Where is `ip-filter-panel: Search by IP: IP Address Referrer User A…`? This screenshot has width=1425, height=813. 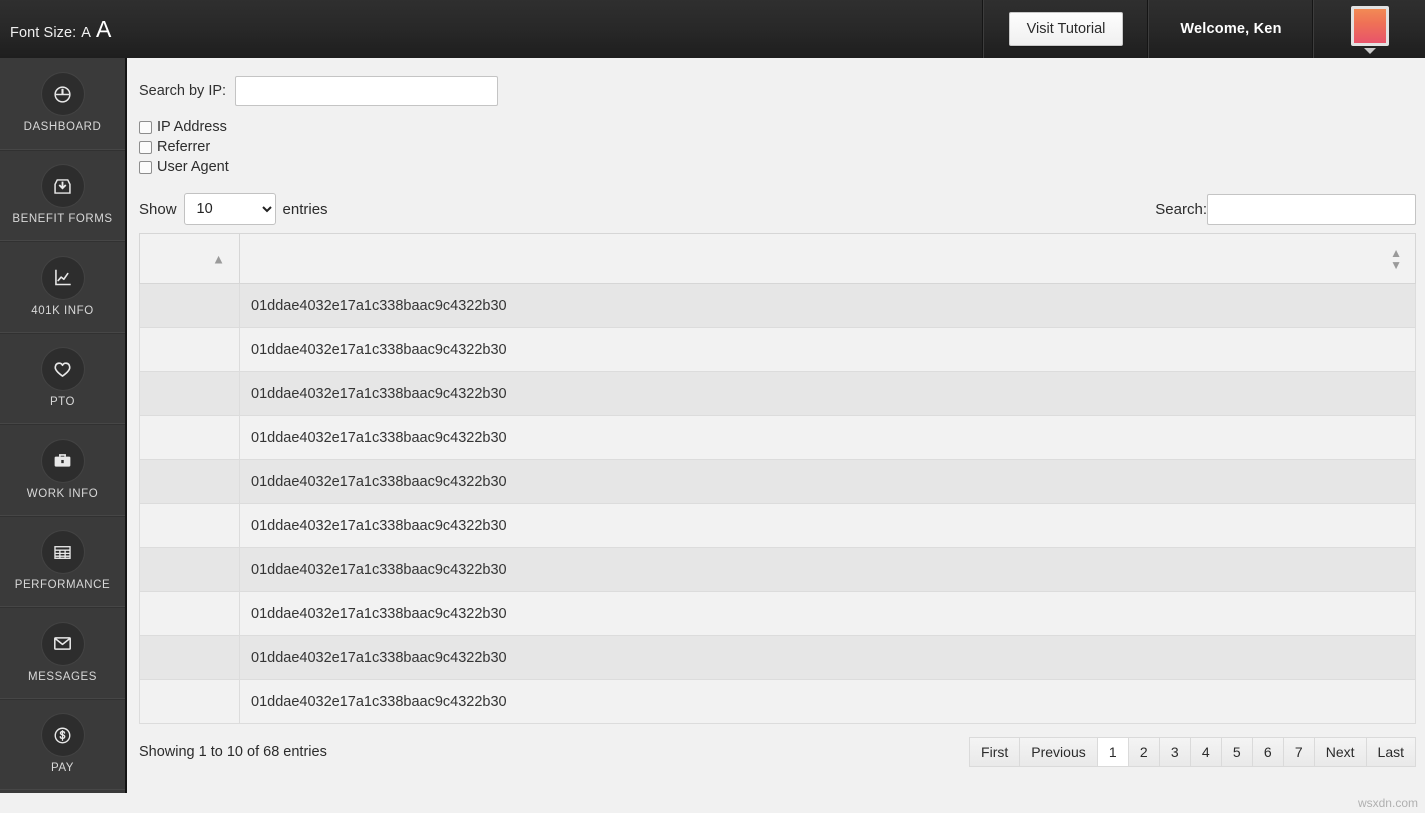
ip-filter-panel: Search by IP: IP Address Referrer User A… is located at coordinates (777, 116).